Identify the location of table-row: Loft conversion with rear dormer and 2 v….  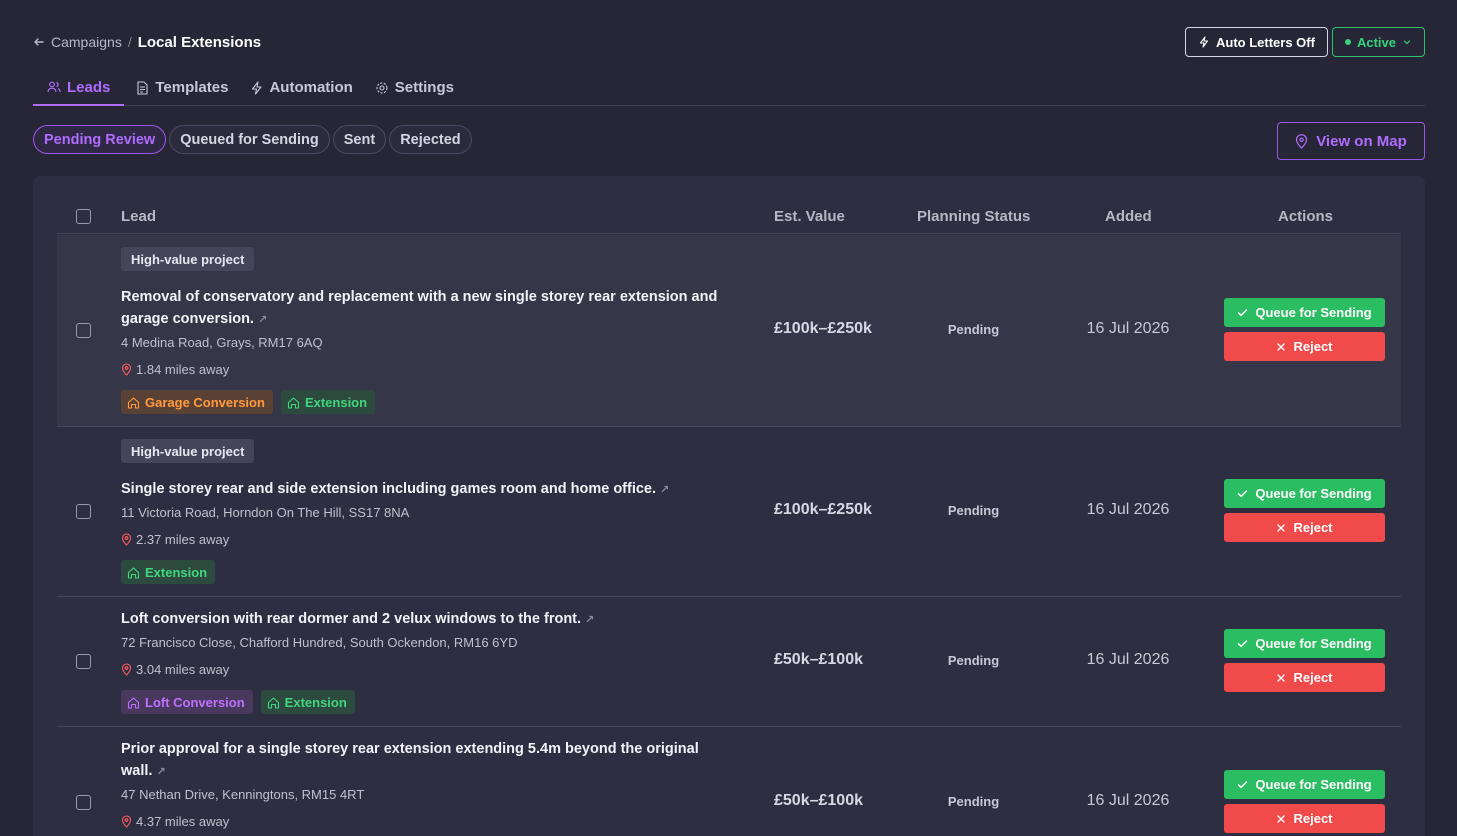
(729, 662).